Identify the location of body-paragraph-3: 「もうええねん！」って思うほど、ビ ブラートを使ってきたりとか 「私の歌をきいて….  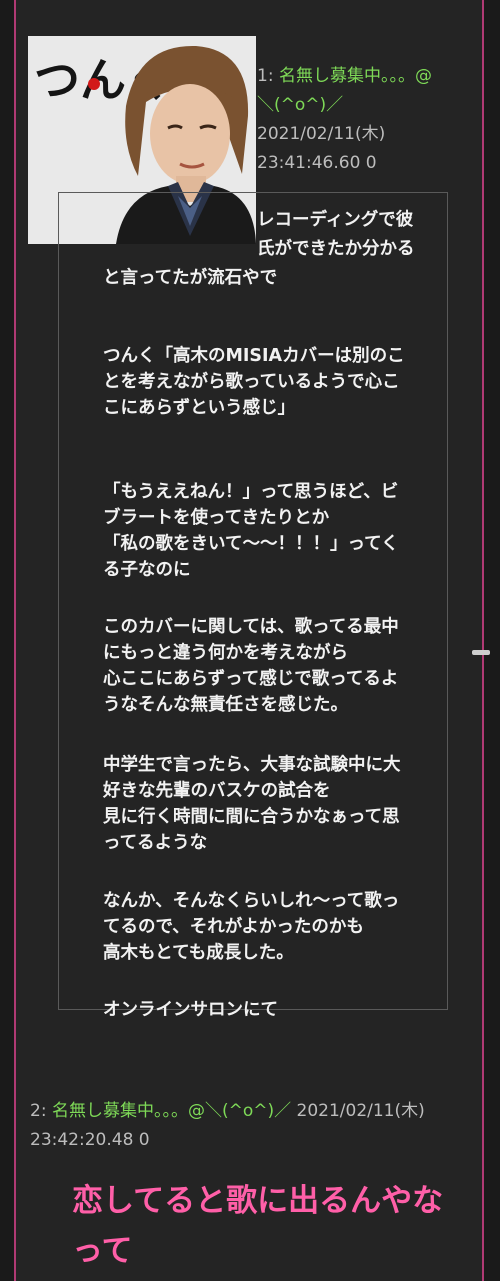
(251, 531).